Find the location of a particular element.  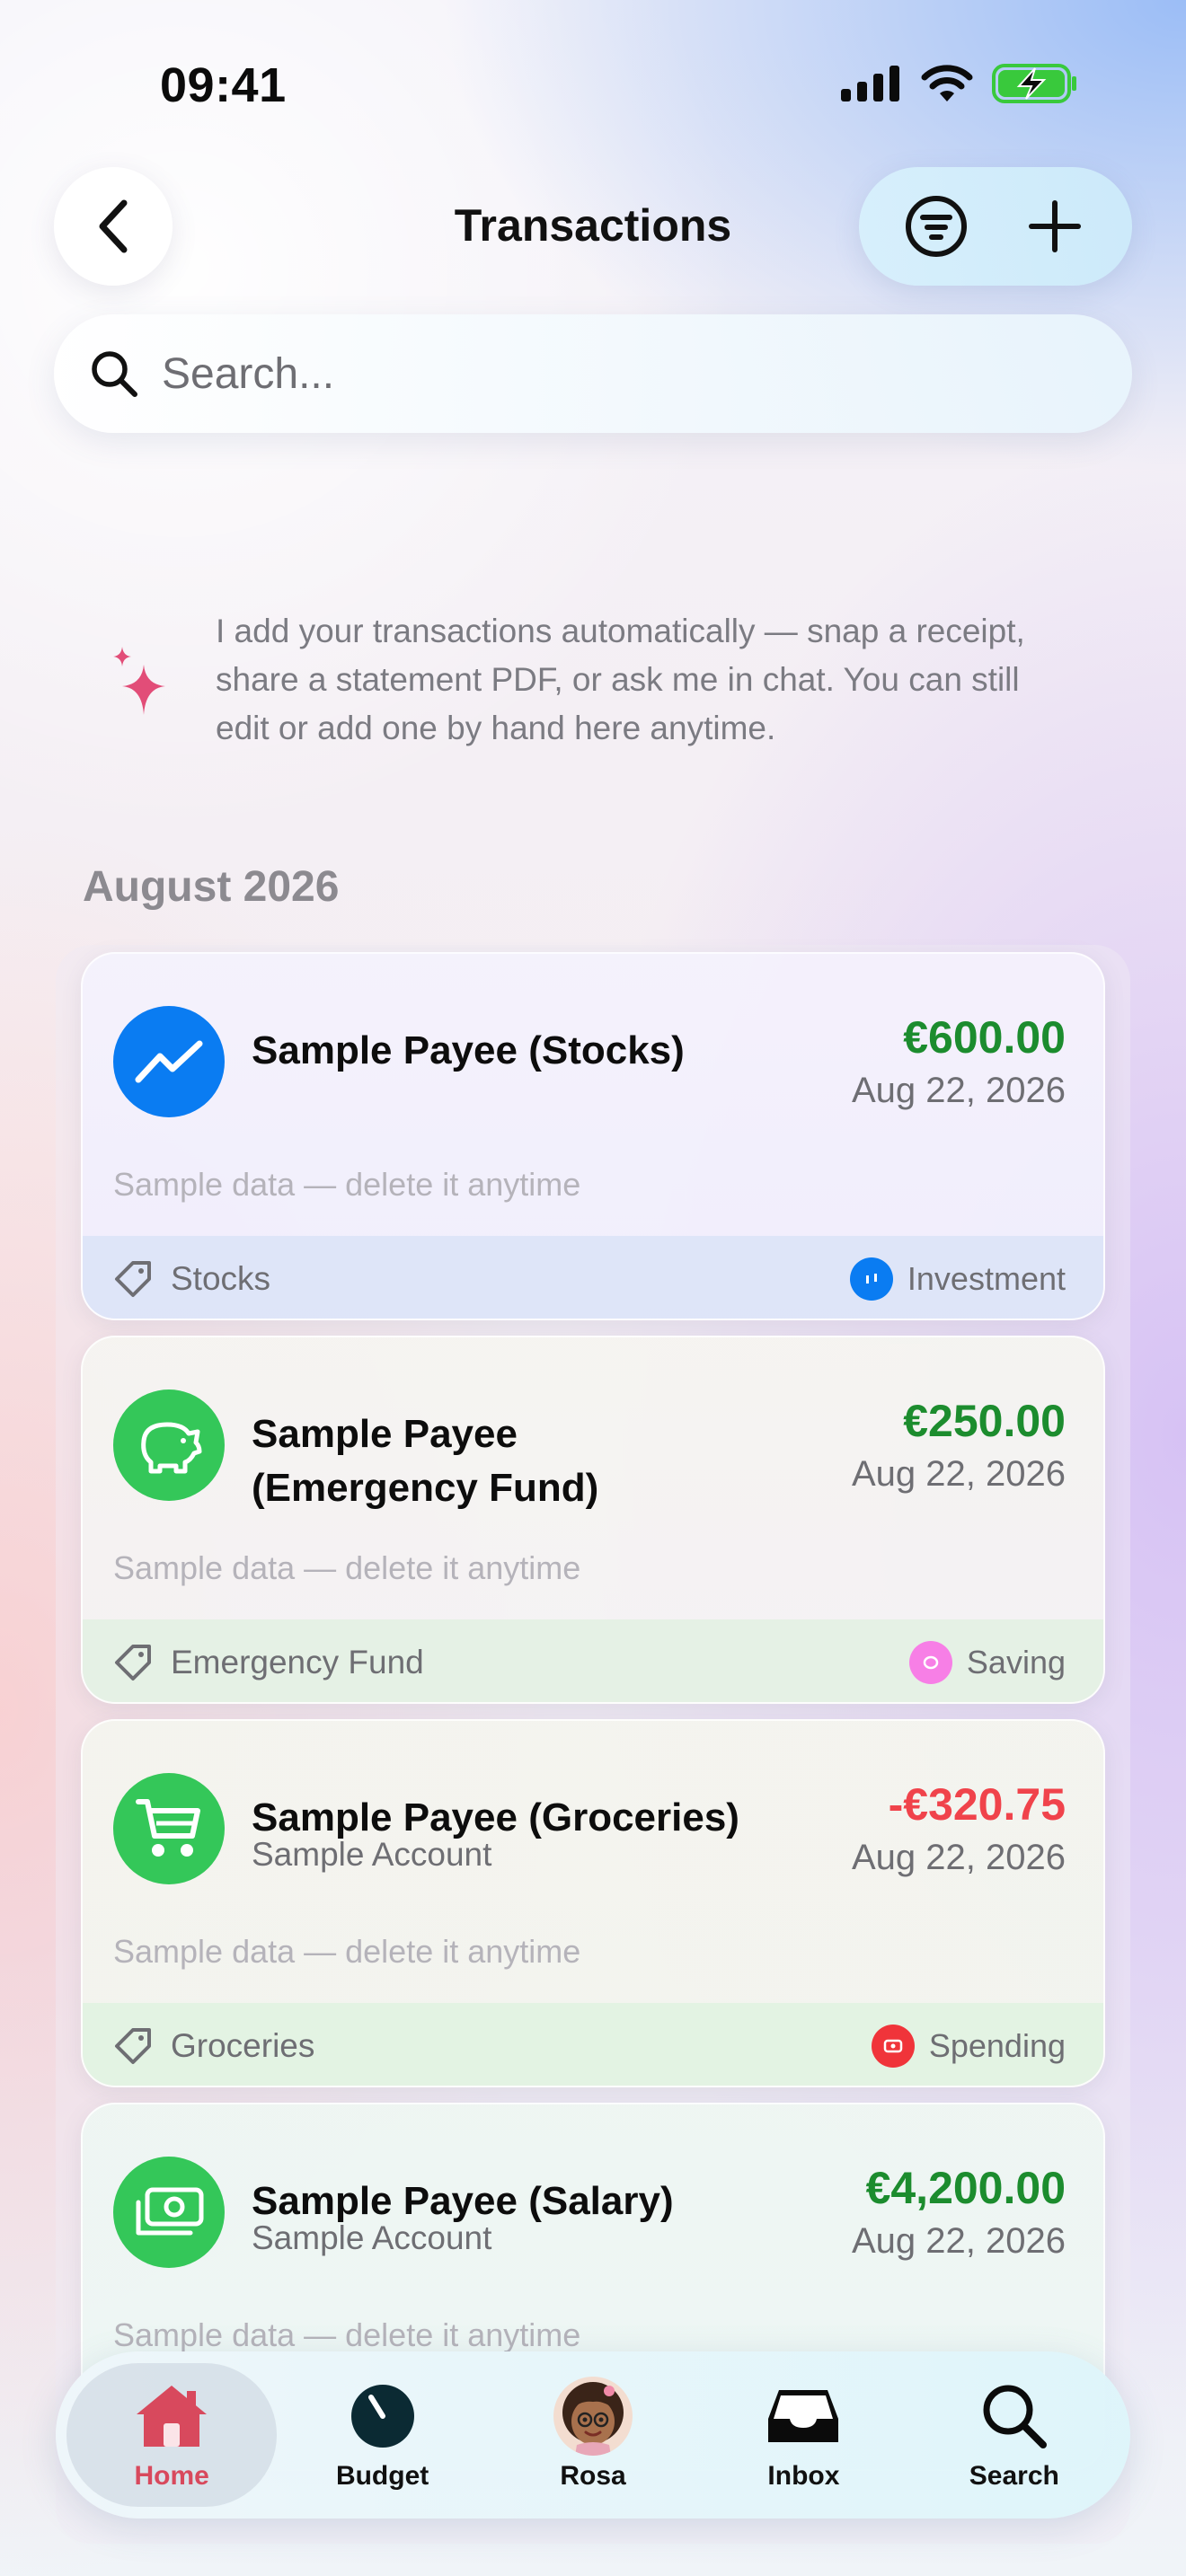

sparkles-icon is located at coordinates (139, 681).